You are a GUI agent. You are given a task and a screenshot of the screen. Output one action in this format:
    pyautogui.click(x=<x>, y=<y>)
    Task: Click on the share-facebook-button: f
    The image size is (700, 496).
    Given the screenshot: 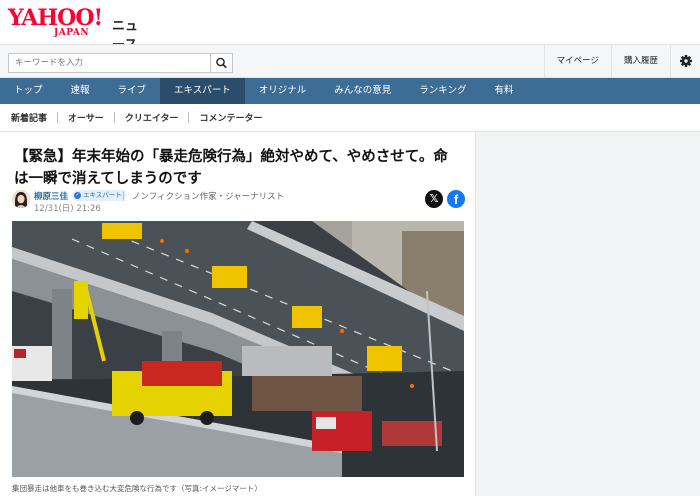 What is the action you would take?
    pyautogui.click(x=456, y=199)
    